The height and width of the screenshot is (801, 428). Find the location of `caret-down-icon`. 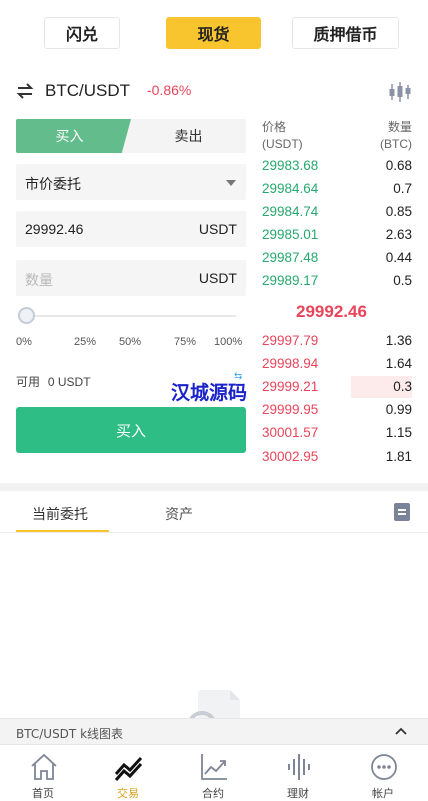

caret-down-icon is located at coordinates (231, 183).